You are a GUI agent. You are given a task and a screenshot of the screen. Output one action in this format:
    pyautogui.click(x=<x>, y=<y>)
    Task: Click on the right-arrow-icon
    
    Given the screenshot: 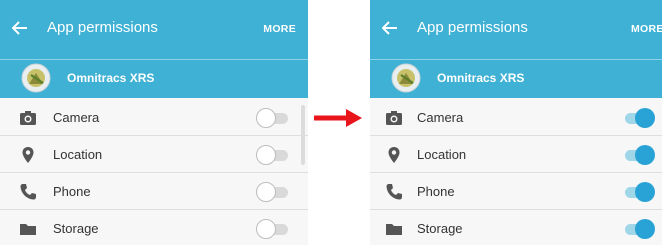 What is the action you would take?
    pyautogui.click(x=338, y=118)
    